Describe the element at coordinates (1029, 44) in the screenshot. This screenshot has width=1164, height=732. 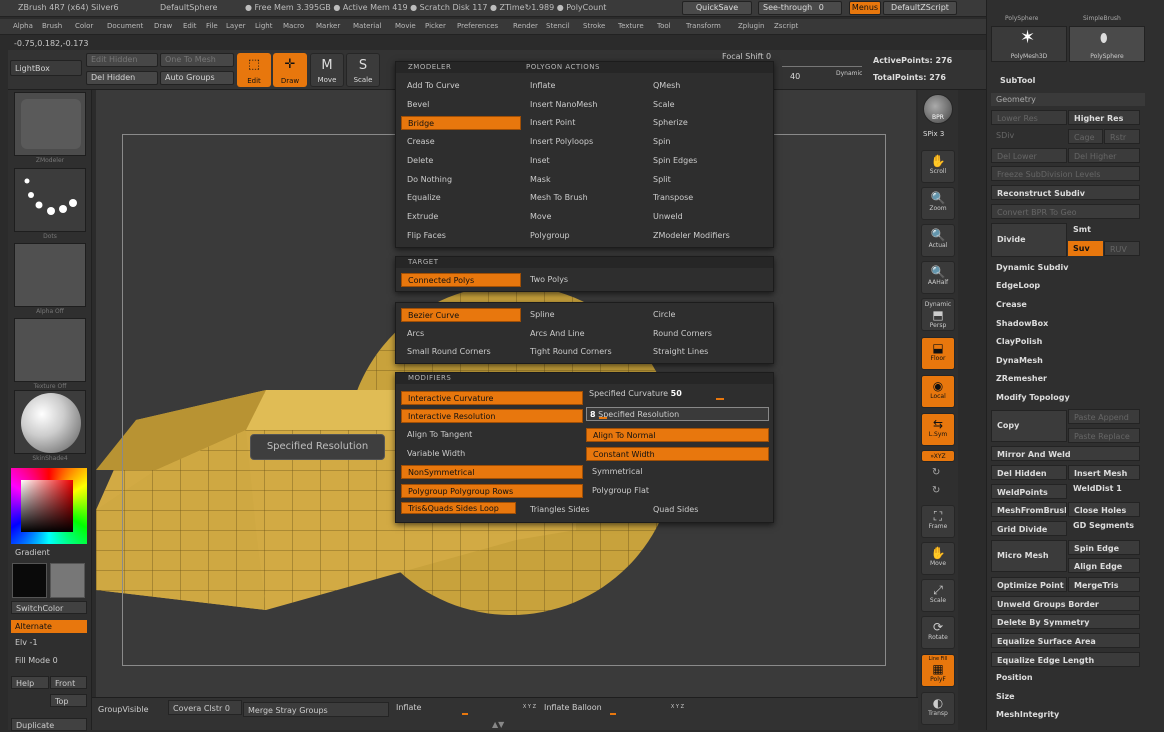
I see `polymesh3d-thumb: ✶ PolyMesh3D` at that location.